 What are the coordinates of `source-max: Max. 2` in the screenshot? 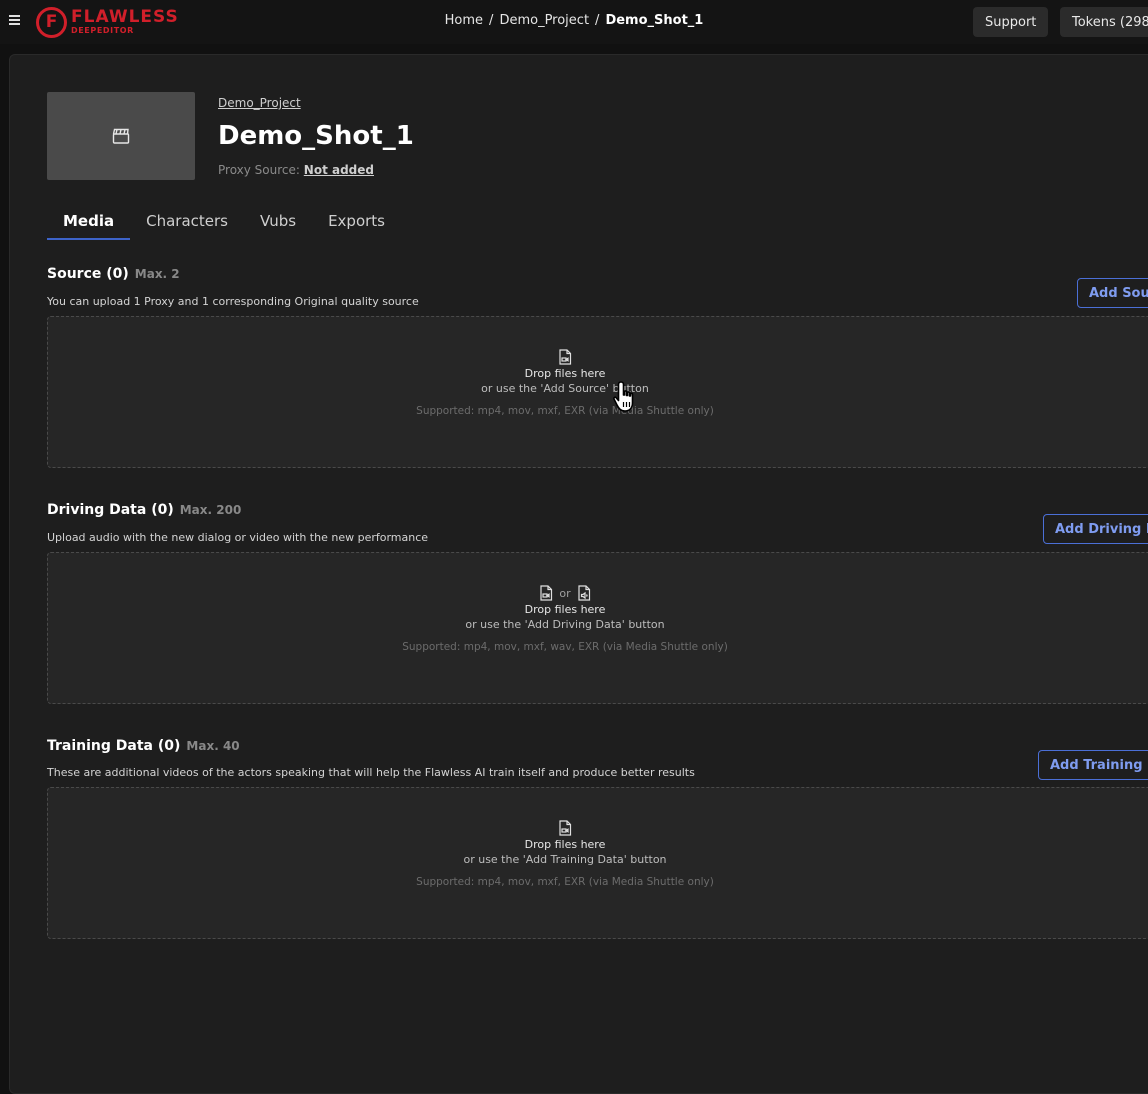 It's located at (157, 274).